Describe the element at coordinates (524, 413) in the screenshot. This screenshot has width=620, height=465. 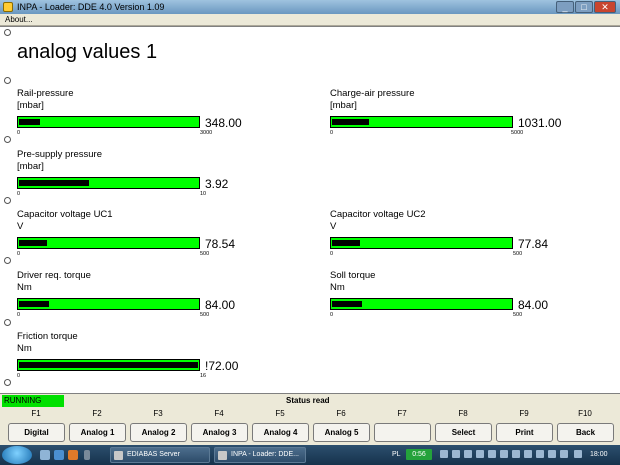
I see `fkey-label-f9: F9` at that location.